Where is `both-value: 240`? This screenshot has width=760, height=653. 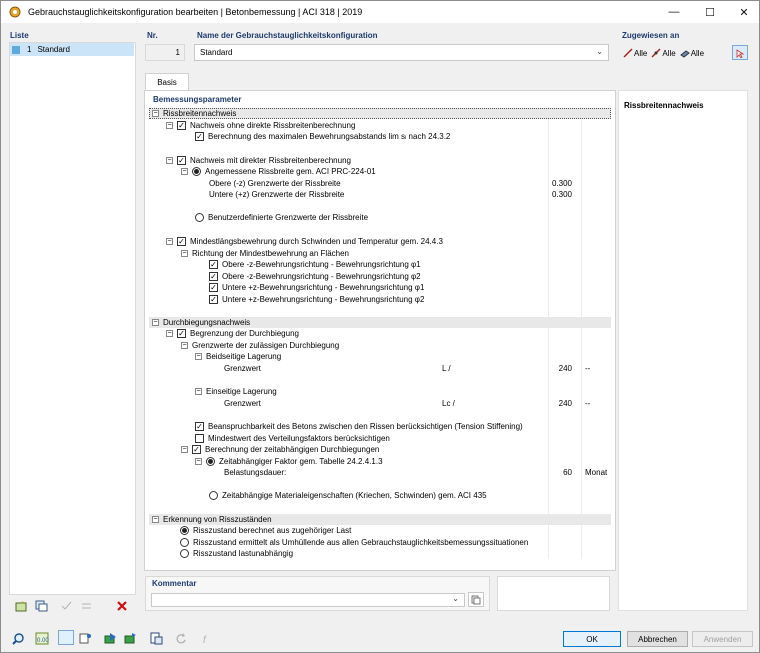
both-value: 240 is located at coordinates (542, 368).